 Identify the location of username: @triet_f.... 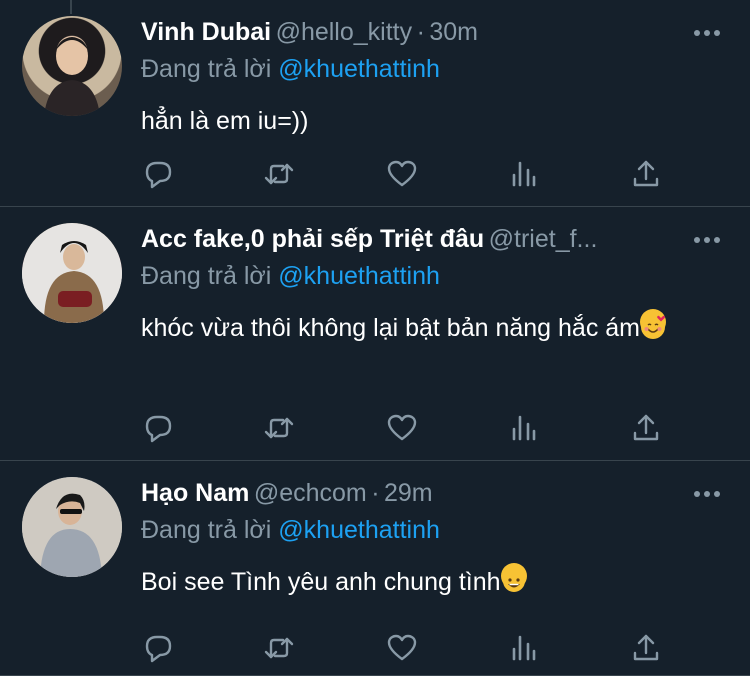
(543, 239).